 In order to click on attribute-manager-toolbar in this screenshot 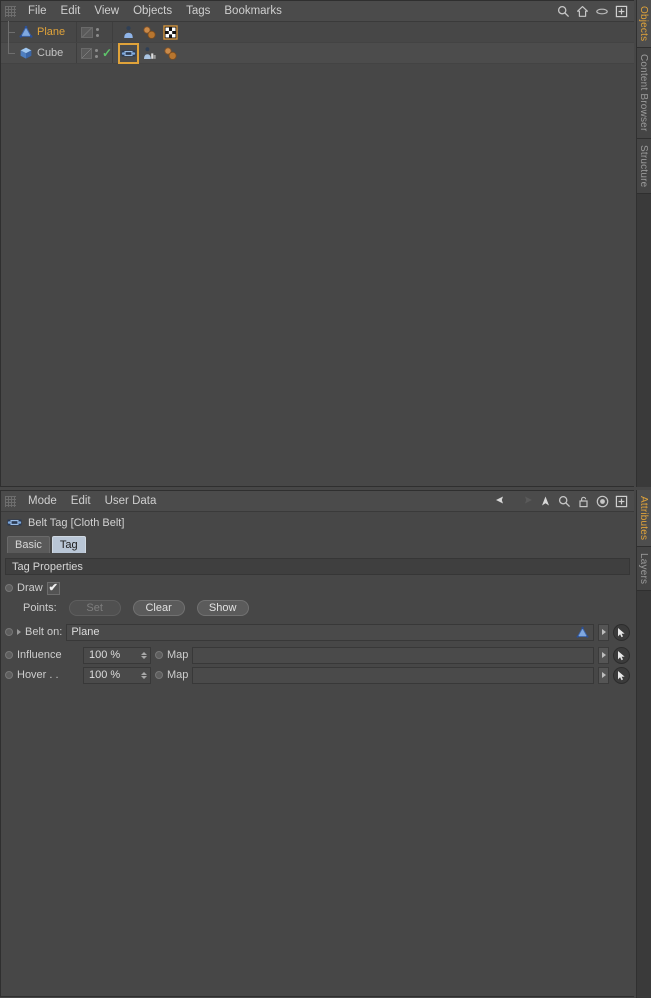, I will do `click(564, 501)`.